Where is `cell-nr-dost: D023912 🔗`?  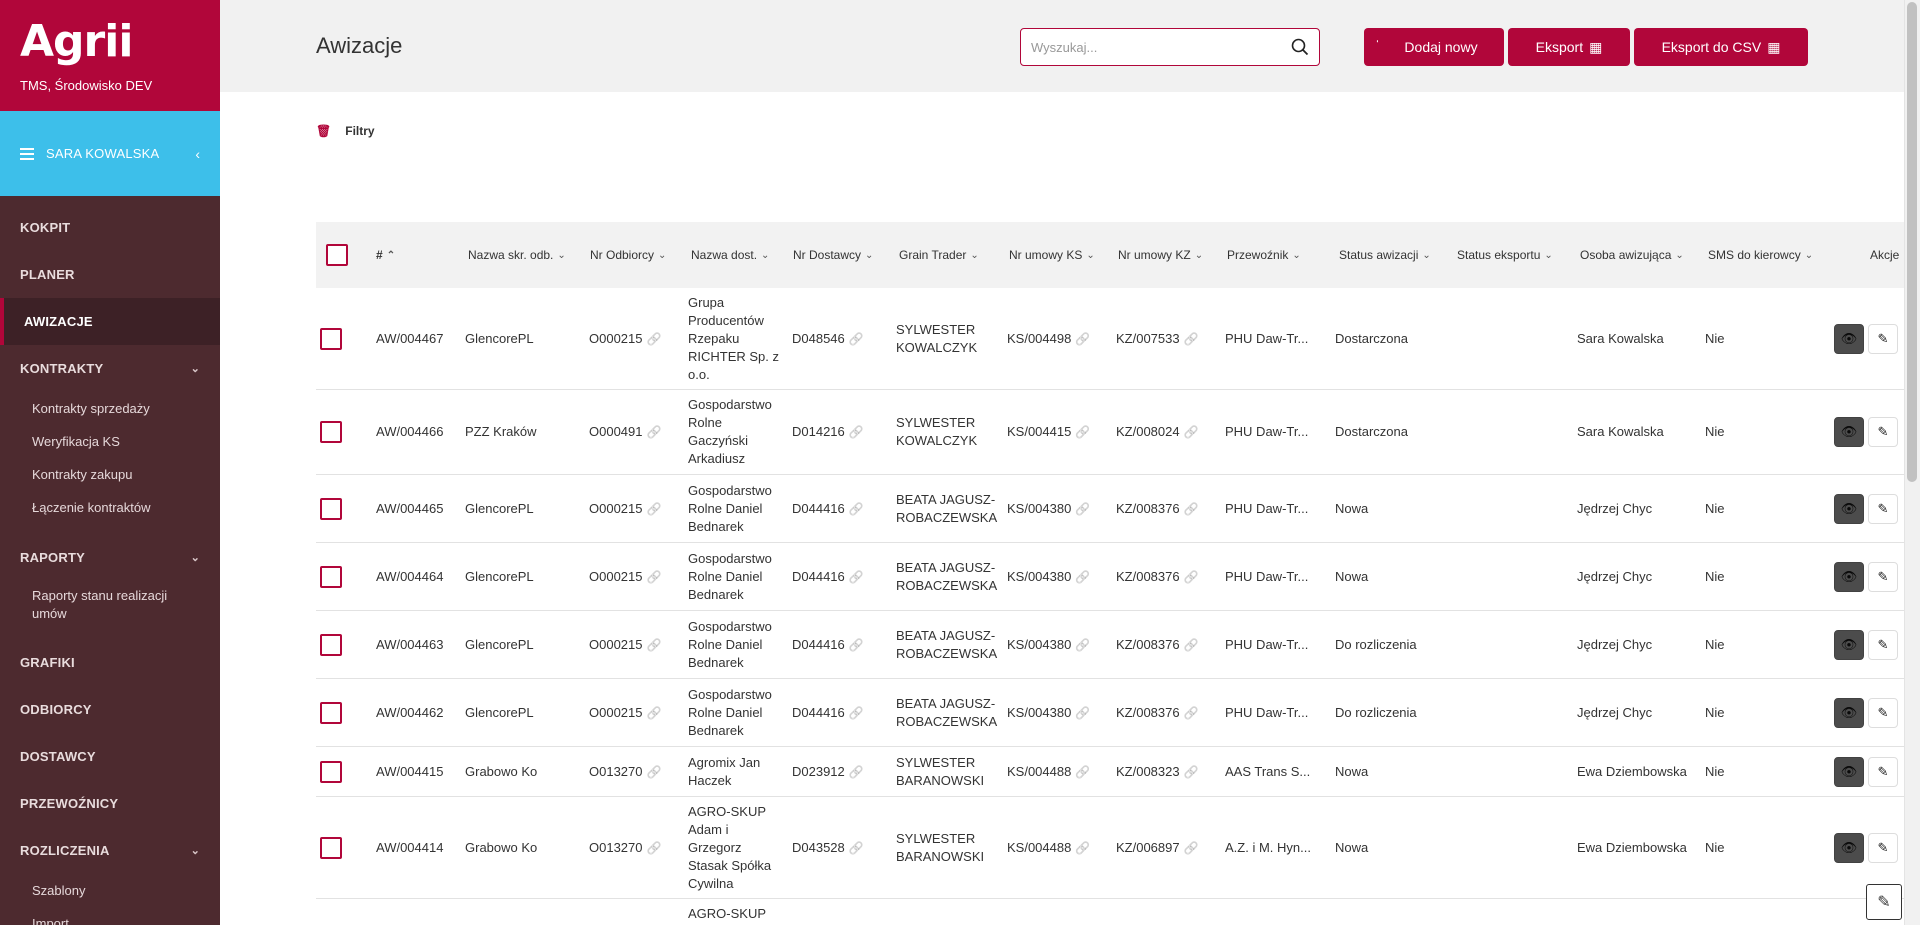 cell-nr-dost: D023912 🔗 is located at coordinates (842, 771).